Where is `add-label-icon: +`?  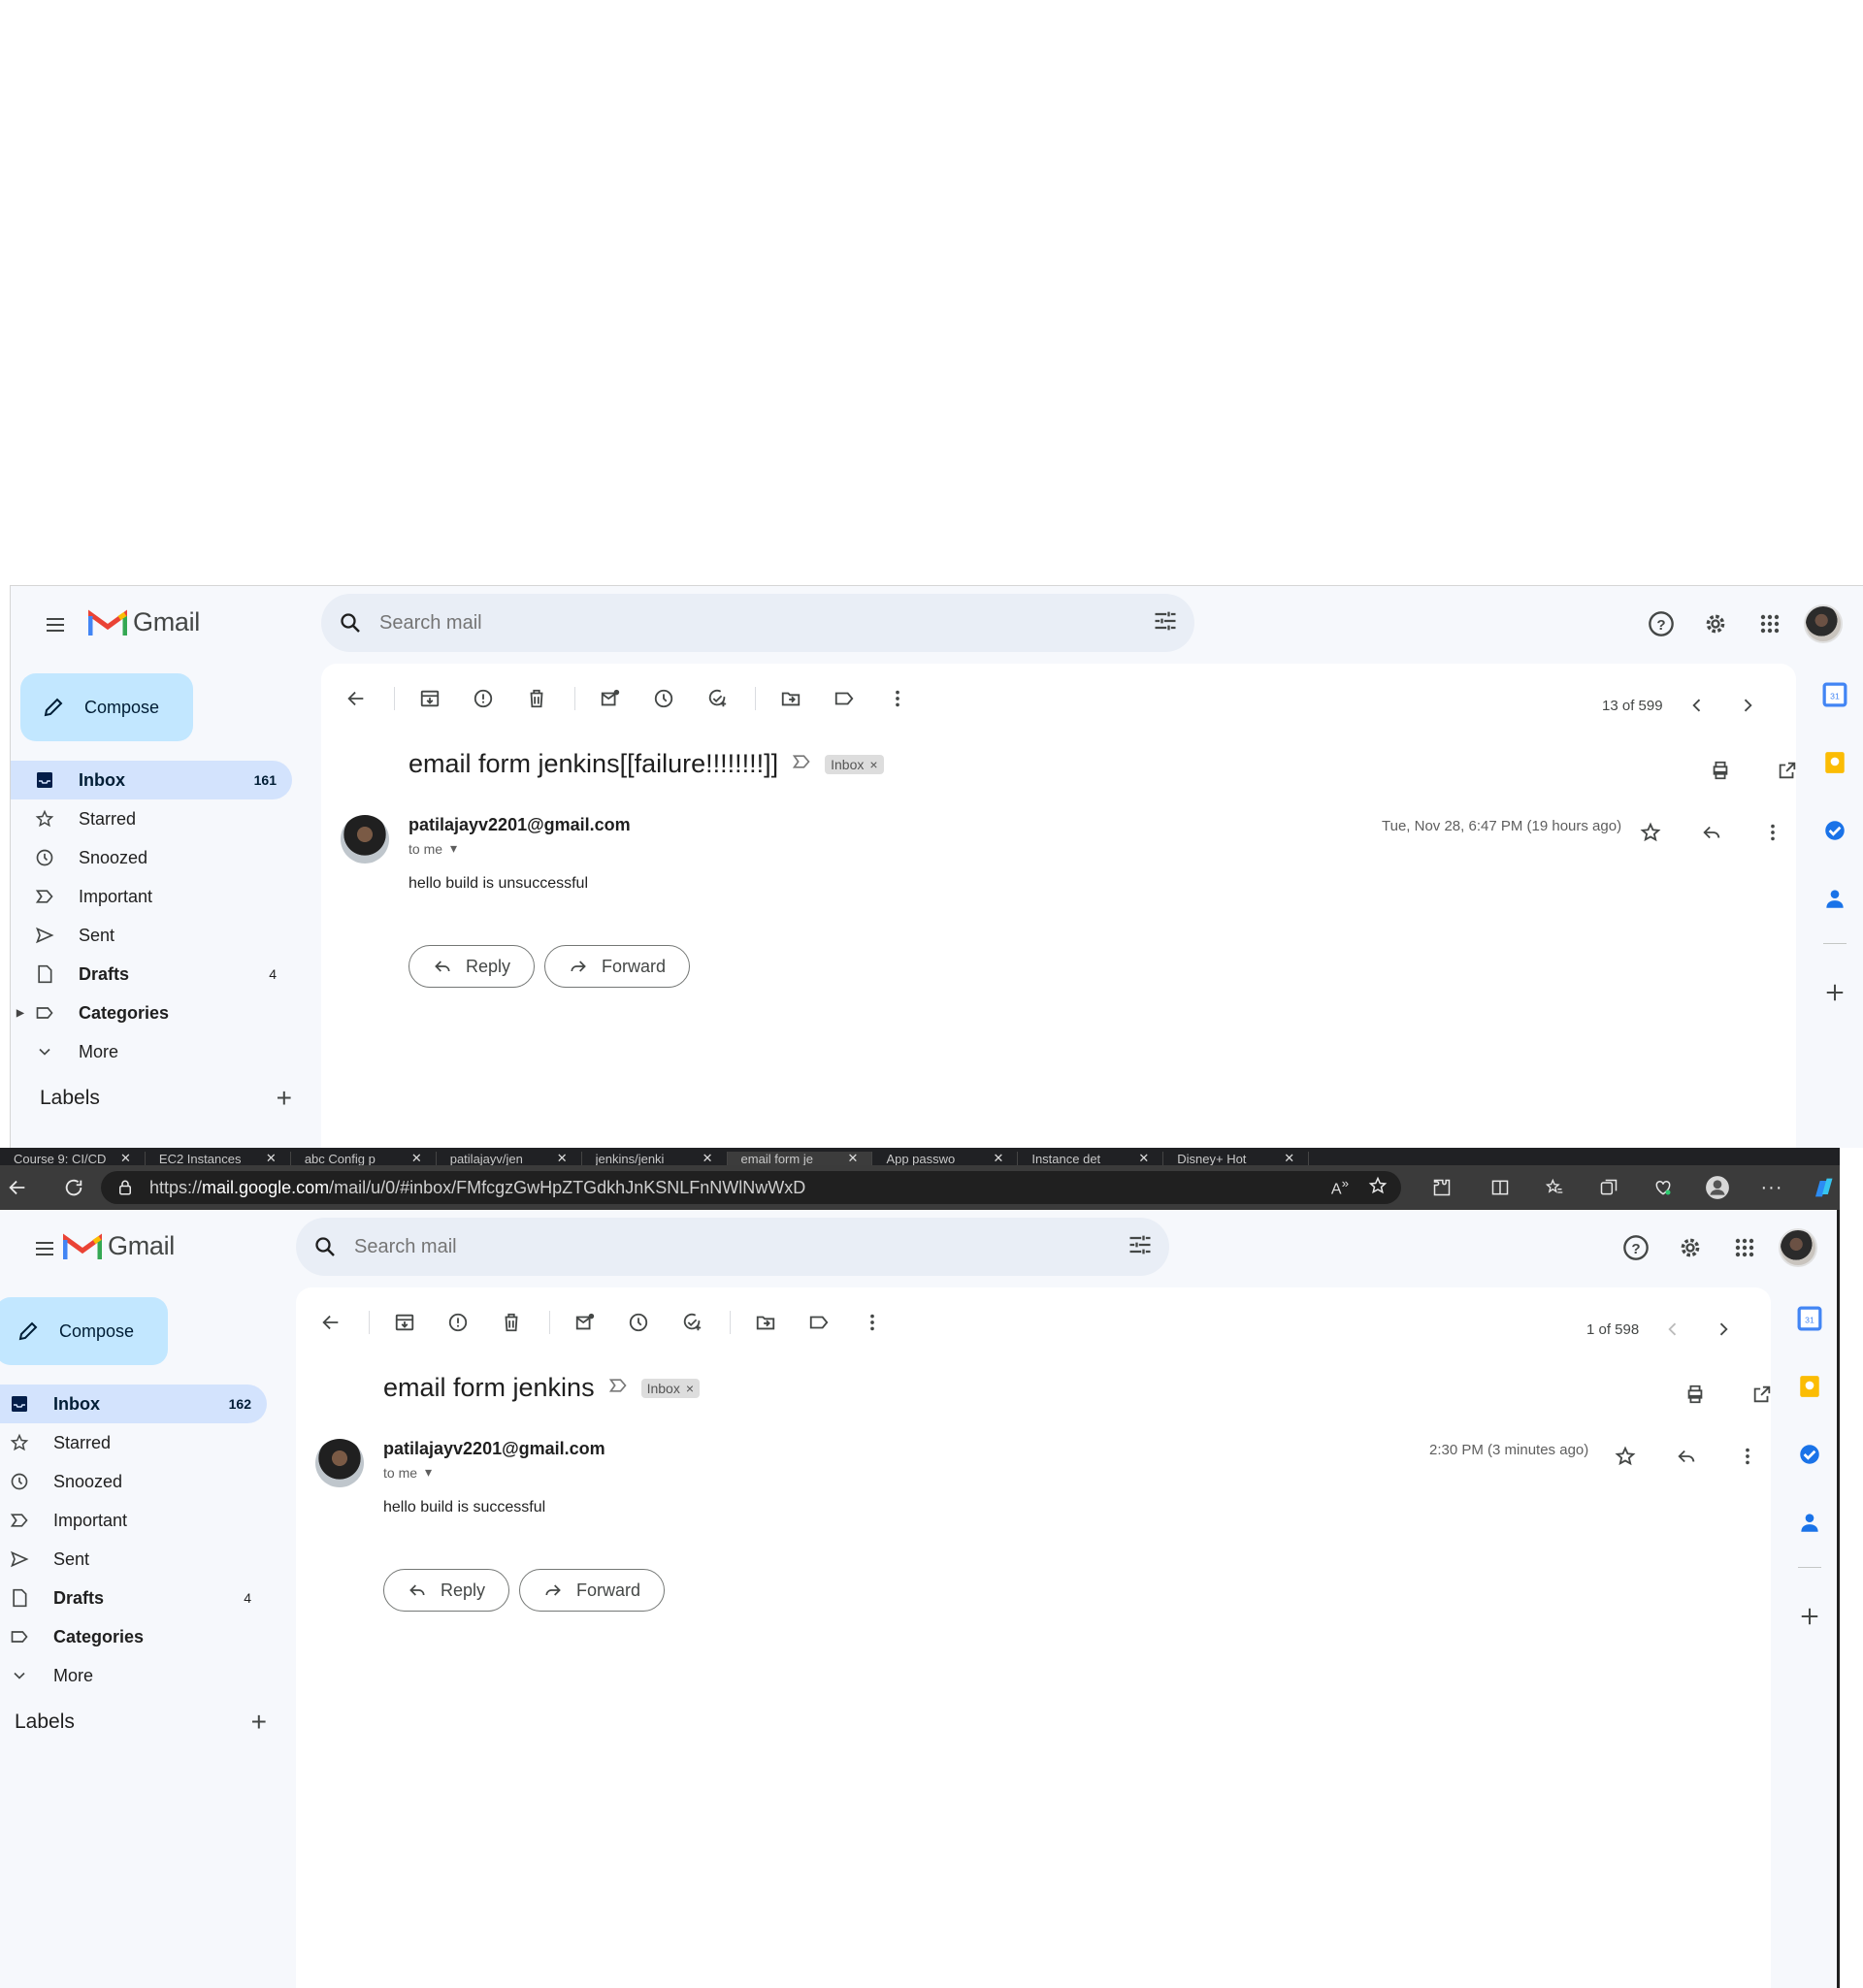
add-label-icon: + is located at coordinates (284, 1098).